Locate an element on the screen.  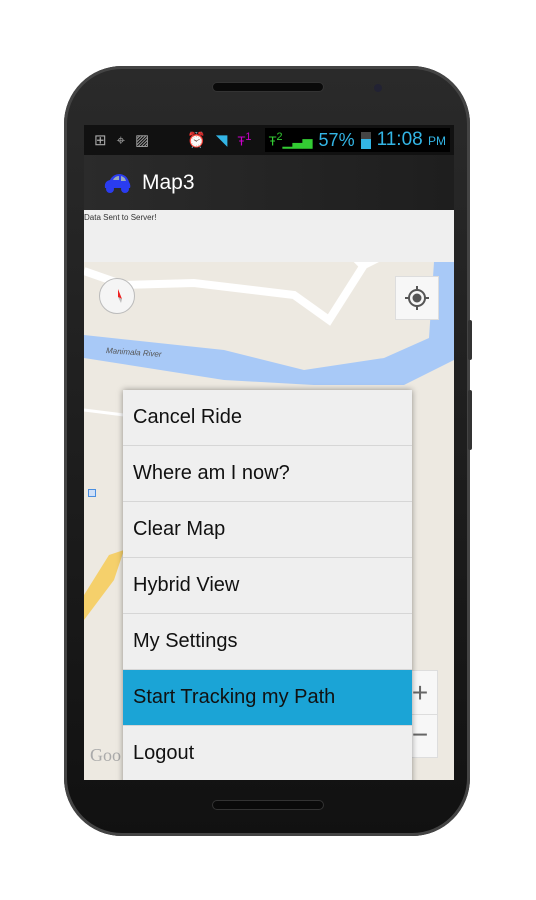
compass-button is located at coordinates (117, 296).